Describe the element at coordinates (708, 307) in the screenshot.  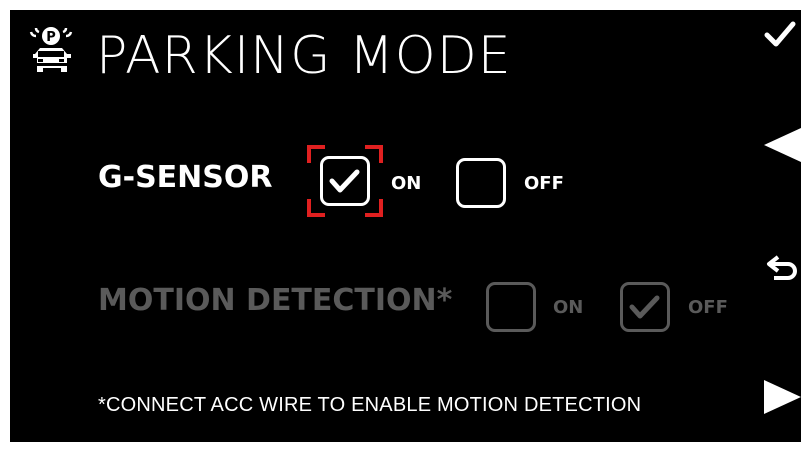
I see `motion-detection-off-label: OFF` at that location.